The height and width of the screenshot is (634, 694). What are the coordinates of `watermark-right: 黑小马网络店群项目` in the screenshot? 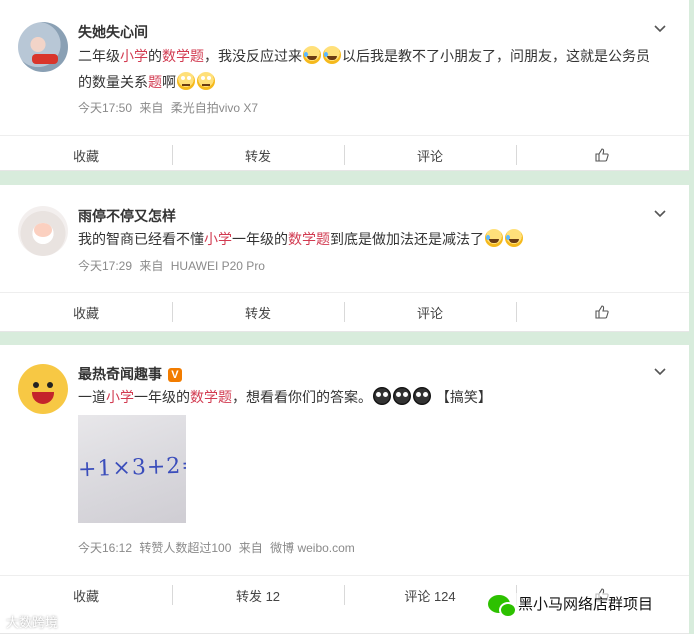 It's located at (571, 605).